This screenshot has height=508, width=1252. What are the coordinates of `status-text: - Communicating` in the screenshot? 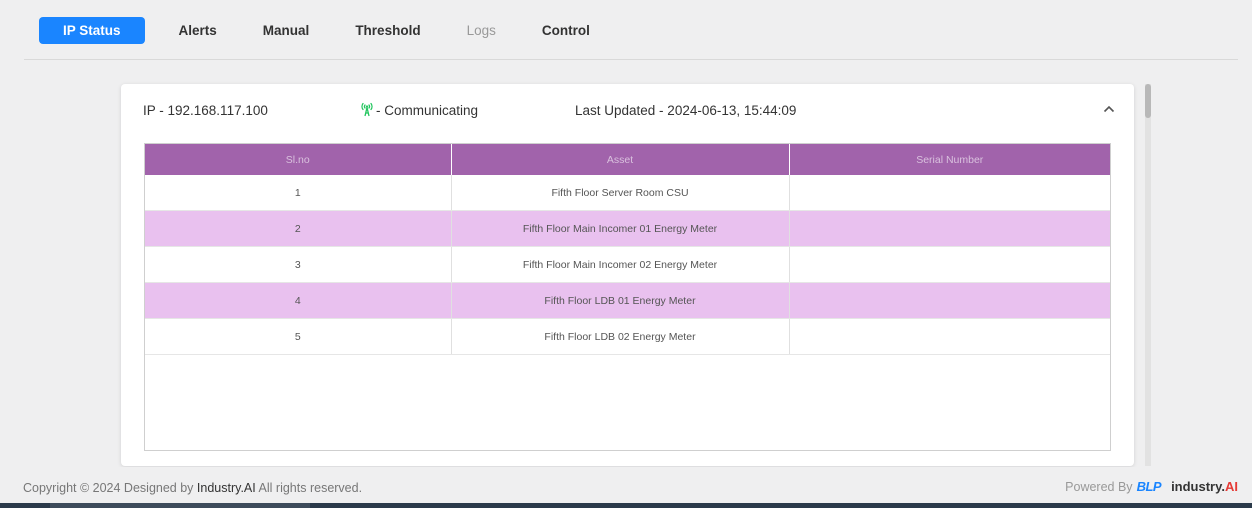 It's located at (427, 110).